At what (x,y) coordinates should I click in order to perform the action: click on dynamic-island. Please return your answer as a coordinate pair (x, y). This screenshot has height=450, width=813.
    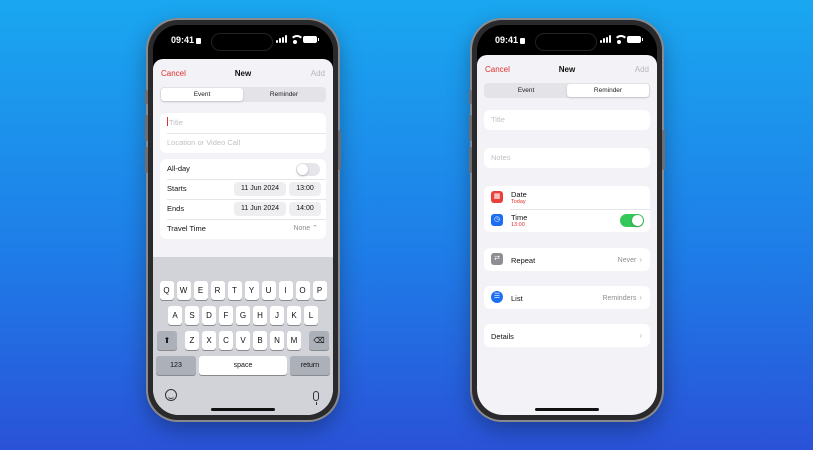
    Looking at the image, I should click on (566, 42).